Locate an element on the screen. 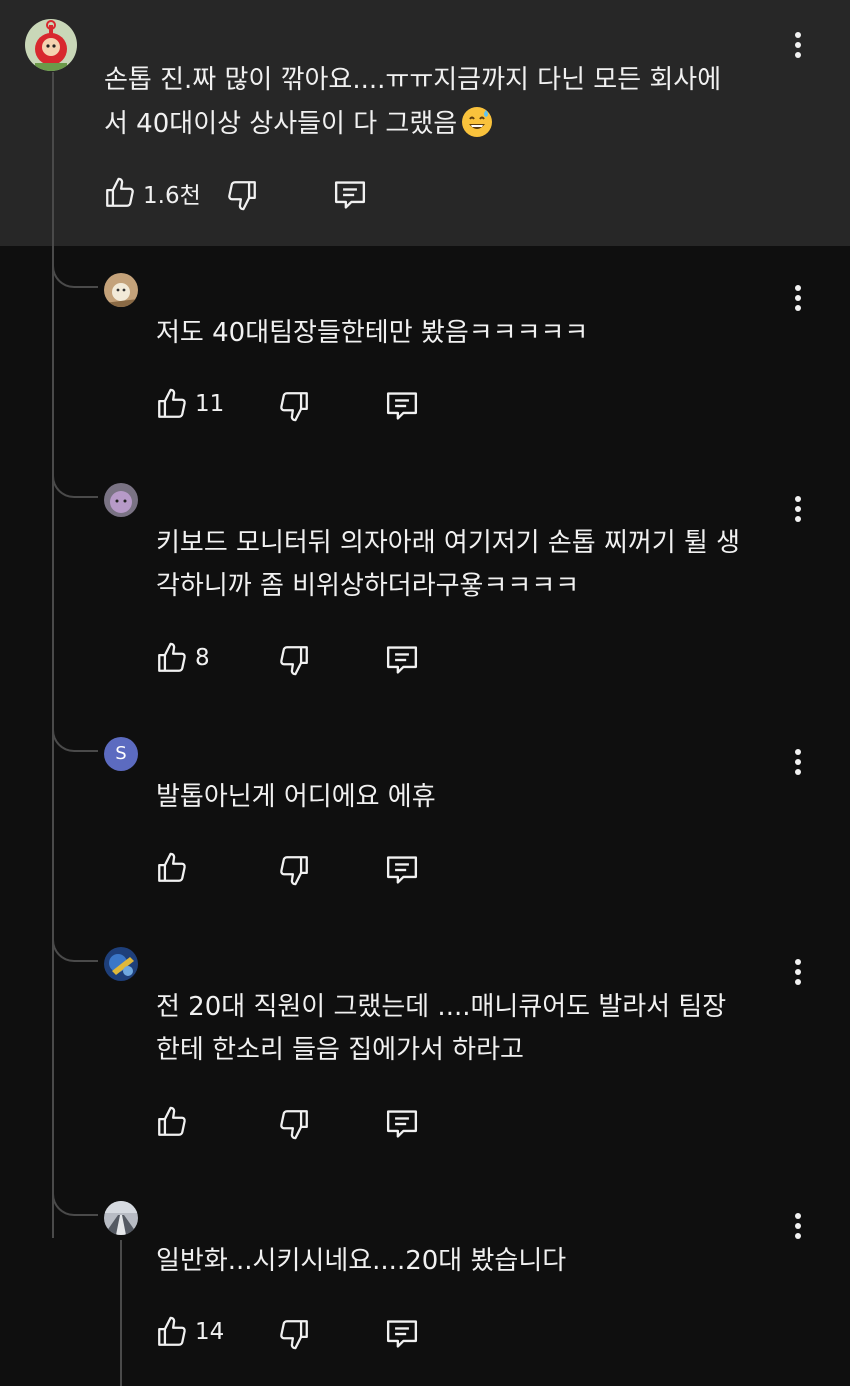 The image size is (850, 1386). reply-text-line: 전 20대 직원이 그랬는데 ....매니큐어도 발라서 팀장 is located at coordinates (441, 1007).